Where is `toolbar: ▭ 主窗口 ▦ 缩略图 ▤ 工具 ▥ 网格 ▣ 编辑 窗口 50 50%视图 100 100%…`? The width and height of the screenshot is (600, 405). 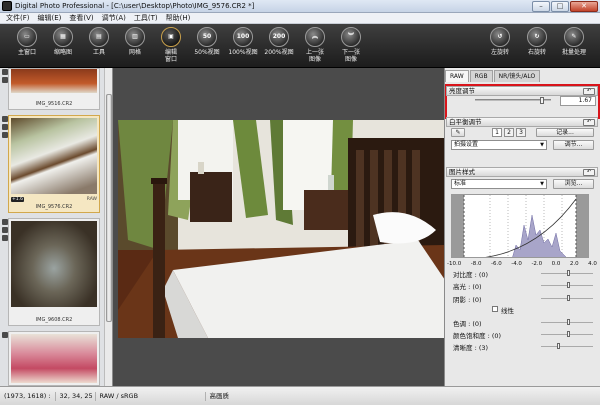
toolbar: ▭ 主窗口 ▦ 缩略图 ▤ 工具 ▥ 网格 ▣ 编辑 窗口 50 50%视图 100 100%… is located at coordinates (300, 46).